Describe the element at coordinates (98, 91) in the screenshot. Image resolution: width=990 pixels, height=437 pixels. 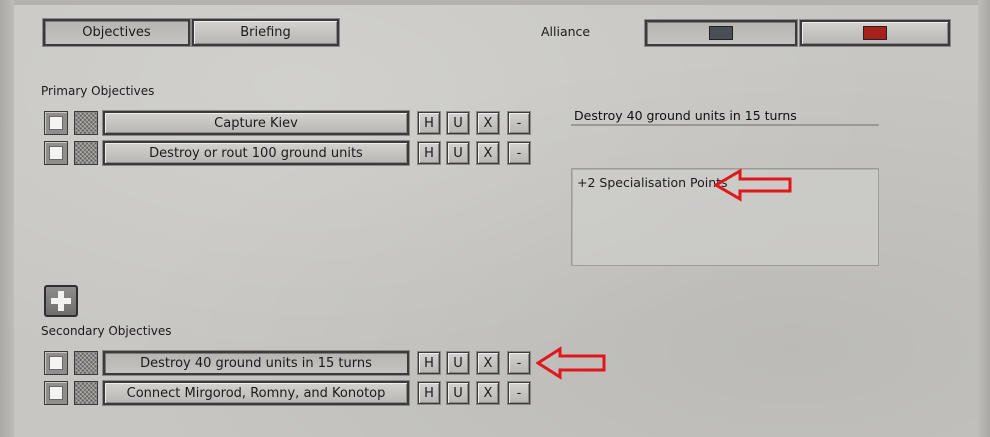
I see `primary-objectives-heading: Primary Objectives` at that location.